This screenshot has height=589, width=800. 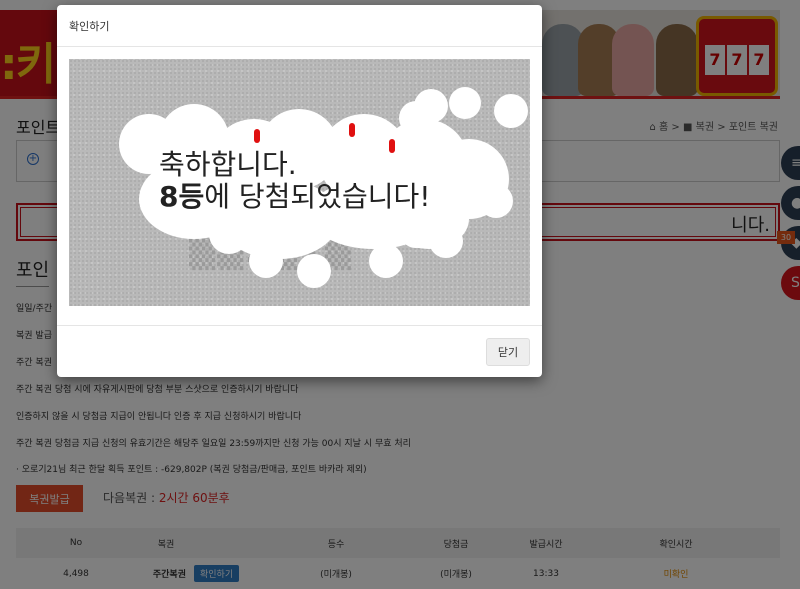 I want to click on modal-title: 확인하기, so click(x=299, y=26).